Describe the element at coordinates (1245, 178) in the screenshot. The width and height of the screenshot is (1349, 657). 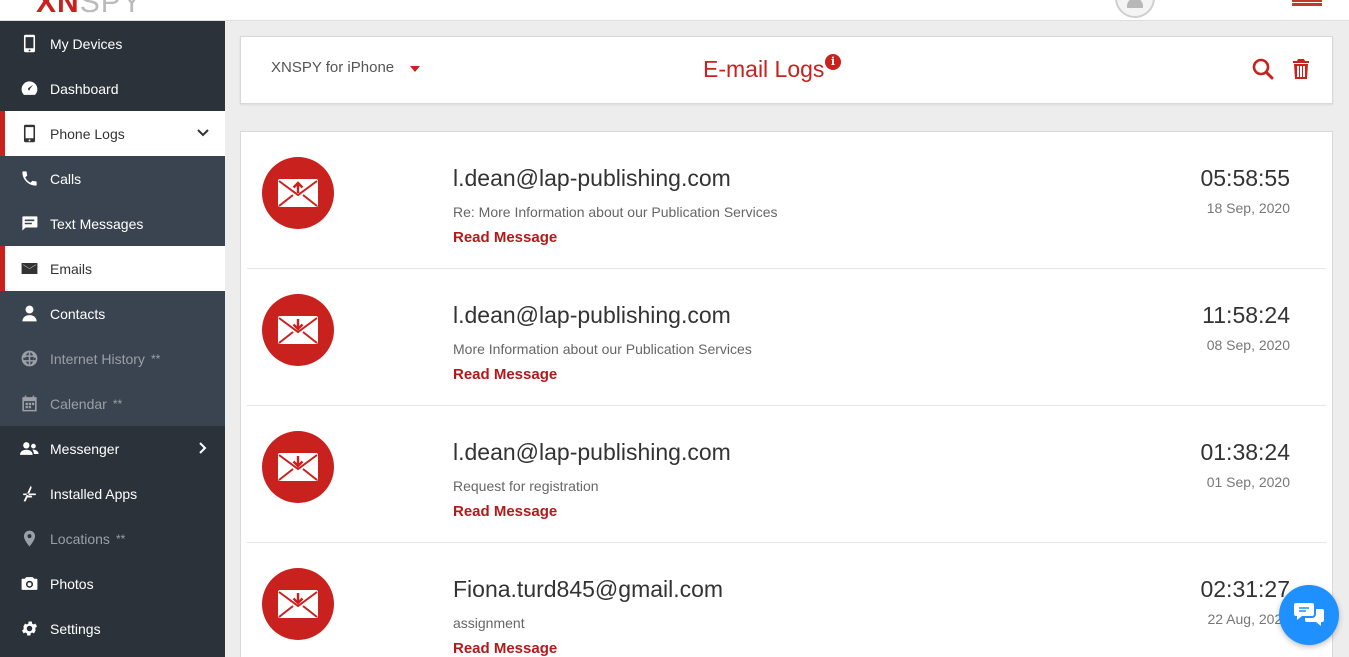
I see `email-time: 05:58:55` at that location.